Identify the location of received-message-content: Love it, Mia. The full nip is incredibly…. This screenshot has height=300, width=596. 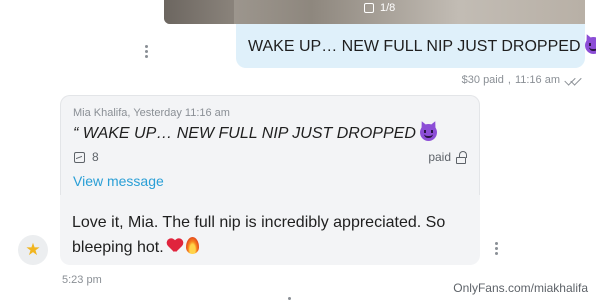
(259, 235).